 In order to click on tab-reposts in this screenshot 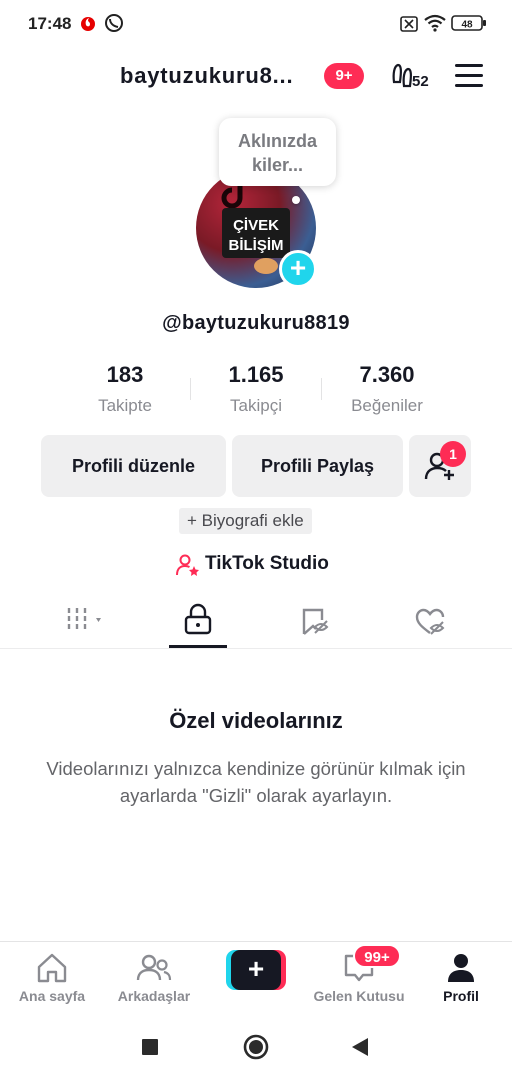, I will do `click(315, 622)`.